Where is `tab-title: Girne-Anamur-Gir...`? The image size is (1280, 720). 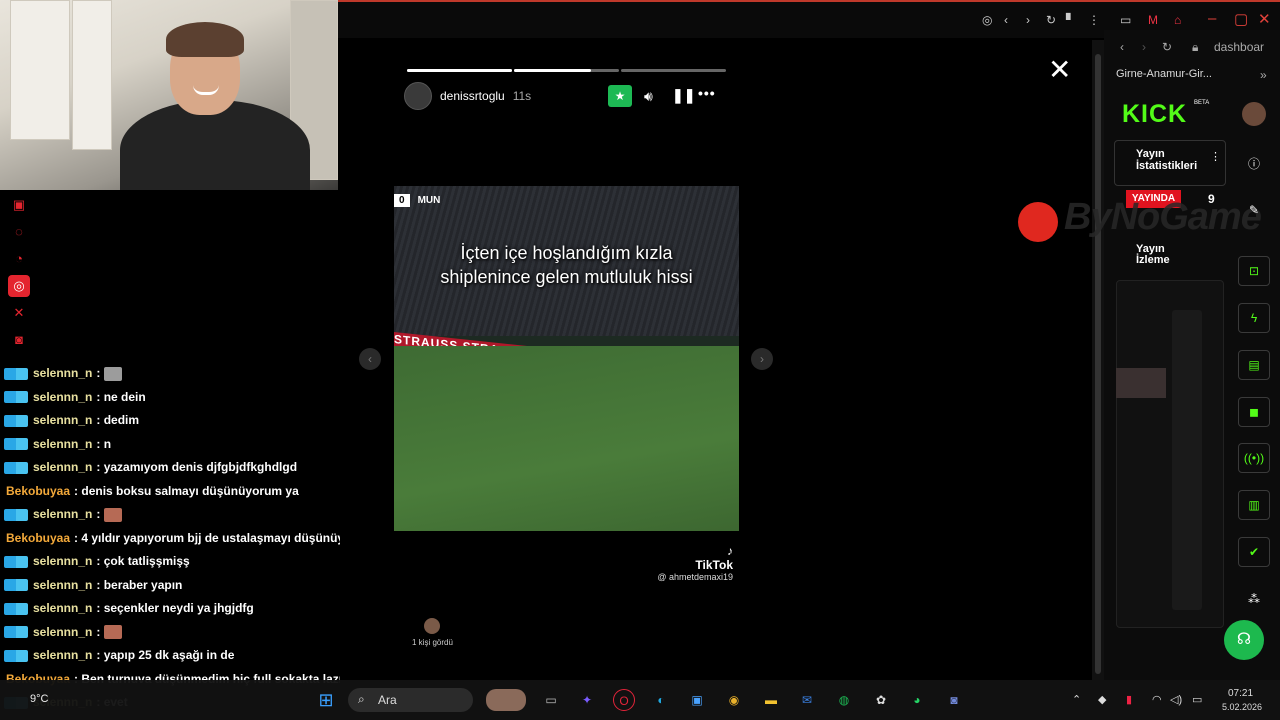
tab-title: Girne-Anamur-Gir... is located at coordinates (1164, 74).